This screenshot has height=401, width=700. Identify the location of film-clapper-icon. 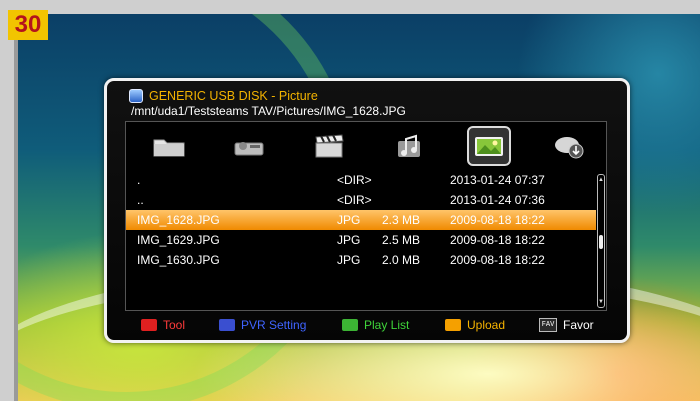
(329, 146).